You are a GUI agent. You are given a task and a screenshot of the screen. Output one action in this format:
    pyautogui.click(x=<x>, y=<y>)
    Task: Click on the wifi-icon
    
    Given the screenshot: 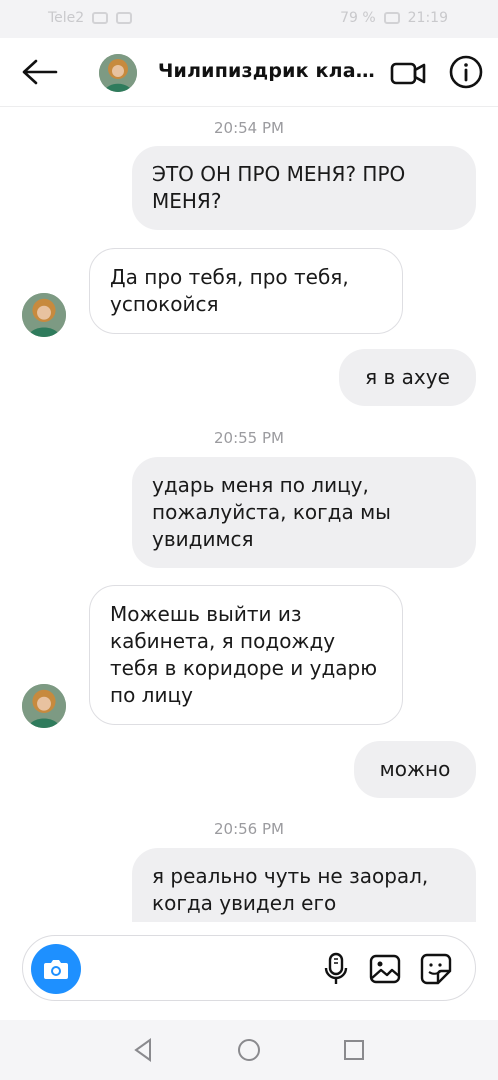 What is the action you would take?
    pyautogui.click(x=100, y=18)
    